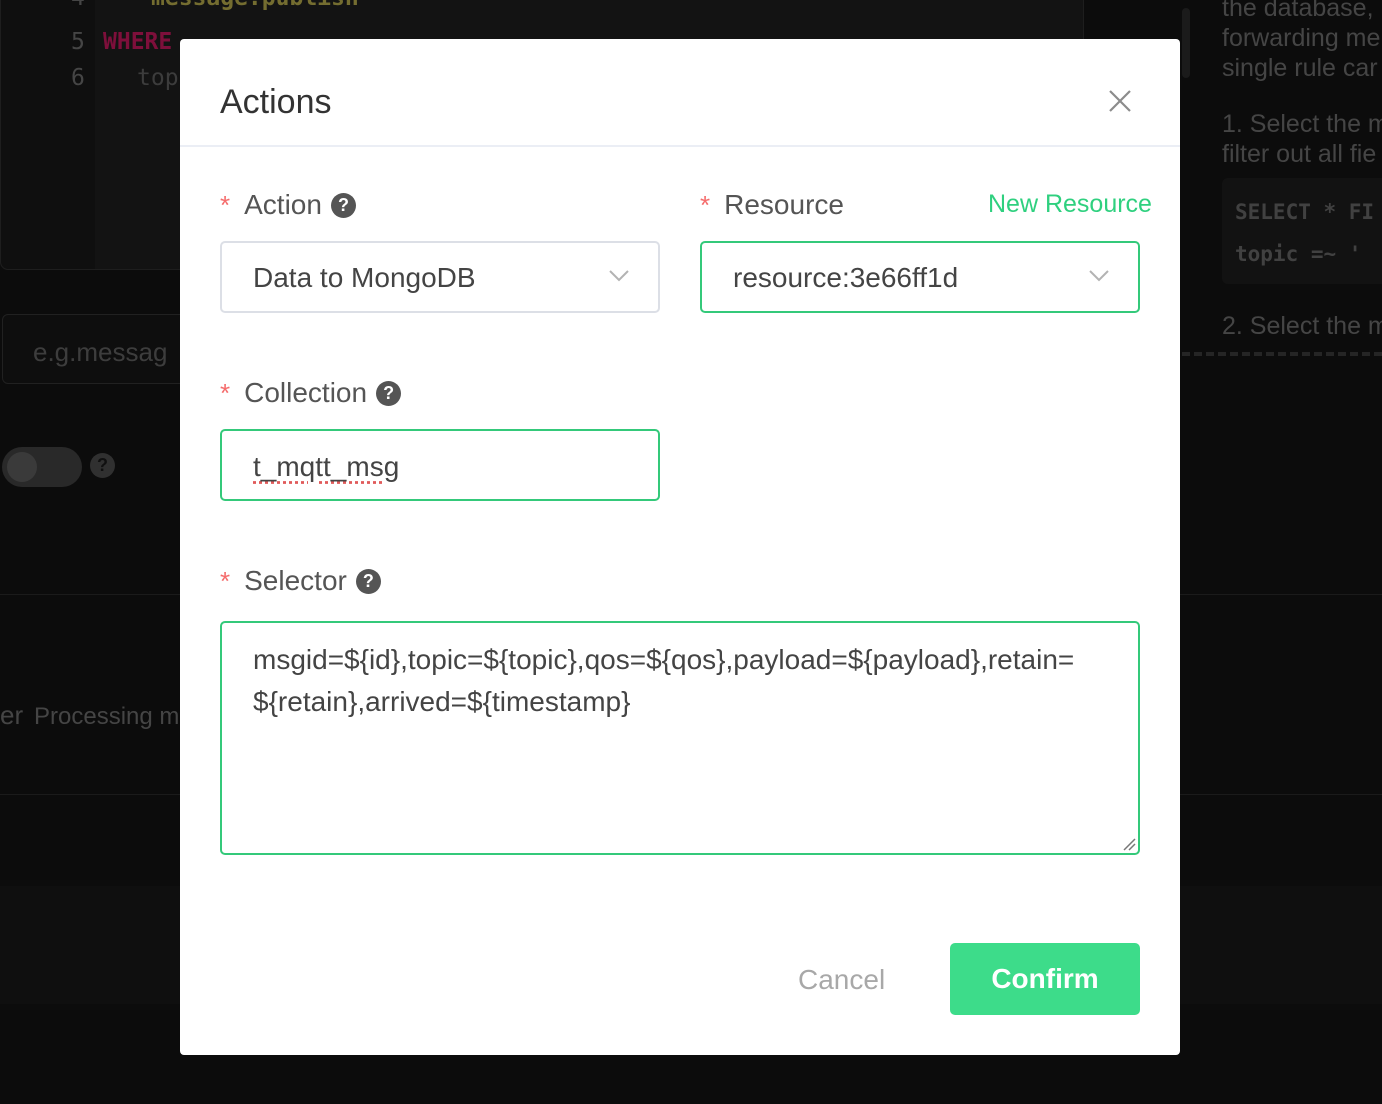  What do you see at coordinates (295, 580) in the screenshot?
I see `selector-label-text: Selector` at bounding box center [295, 580].